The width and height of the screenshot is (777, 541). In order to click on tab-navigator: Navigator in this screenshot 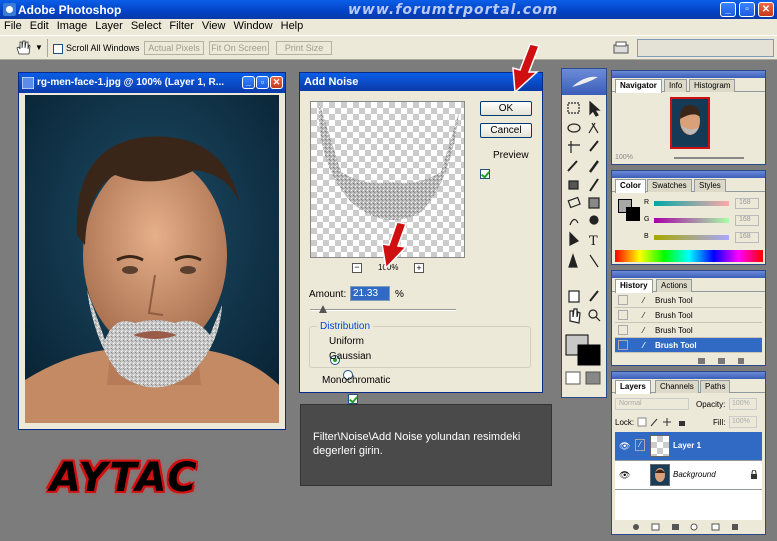, I will do `click(638, 86)`.